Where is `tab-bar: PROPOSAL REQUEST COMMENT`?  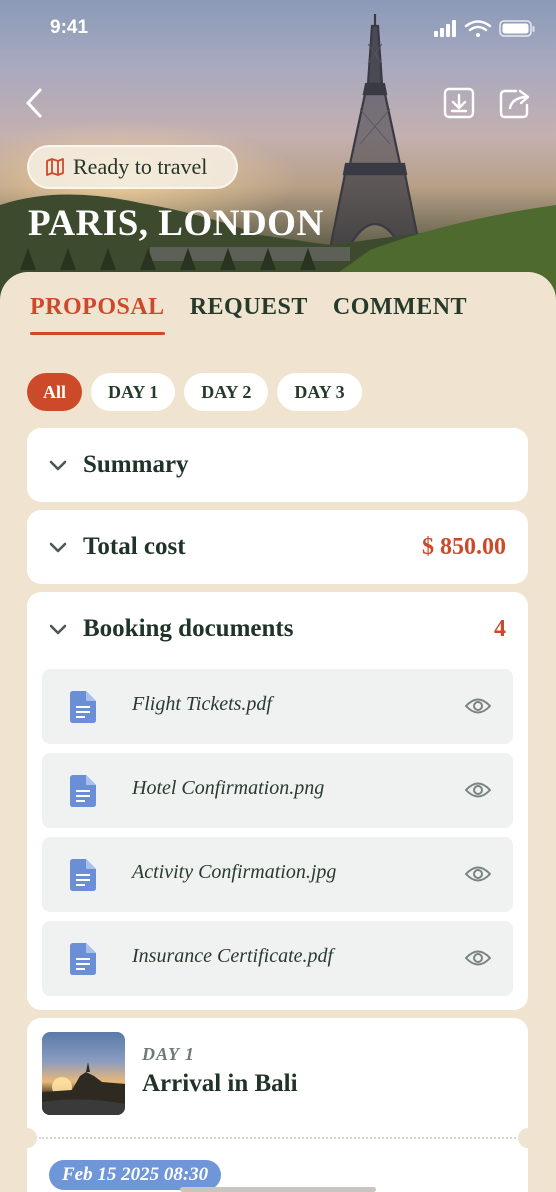 tab-bar: PROPOSAL REQUEST COMMENT is located at coordinates (261, 314).